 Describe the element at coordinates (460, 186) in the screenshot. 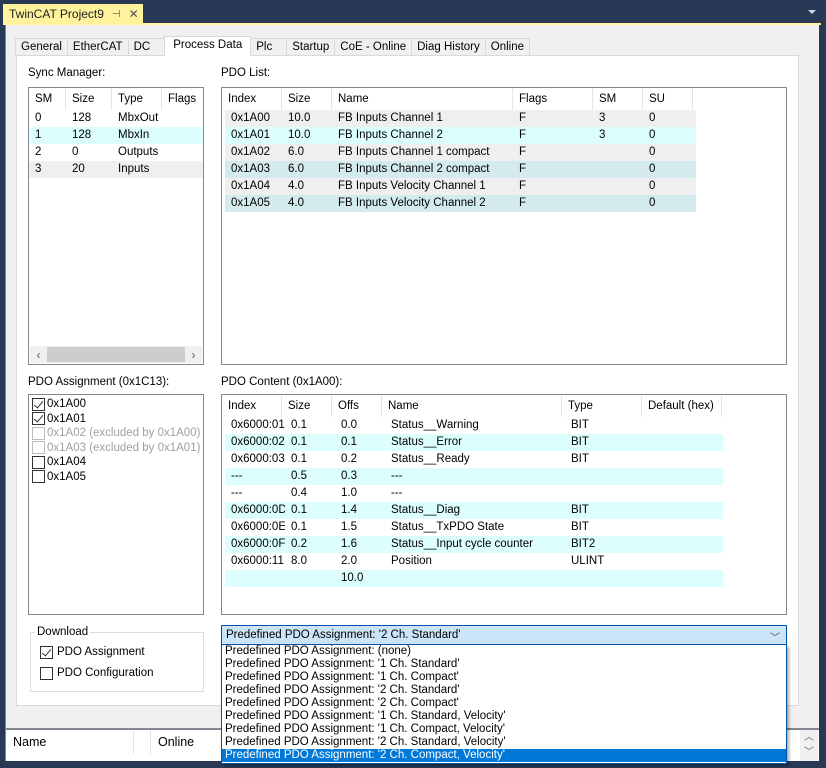

I see `pdo-list-row: 0x1A04 4.0 FB Inputs Velocity Channel 1 F 0` at that location.